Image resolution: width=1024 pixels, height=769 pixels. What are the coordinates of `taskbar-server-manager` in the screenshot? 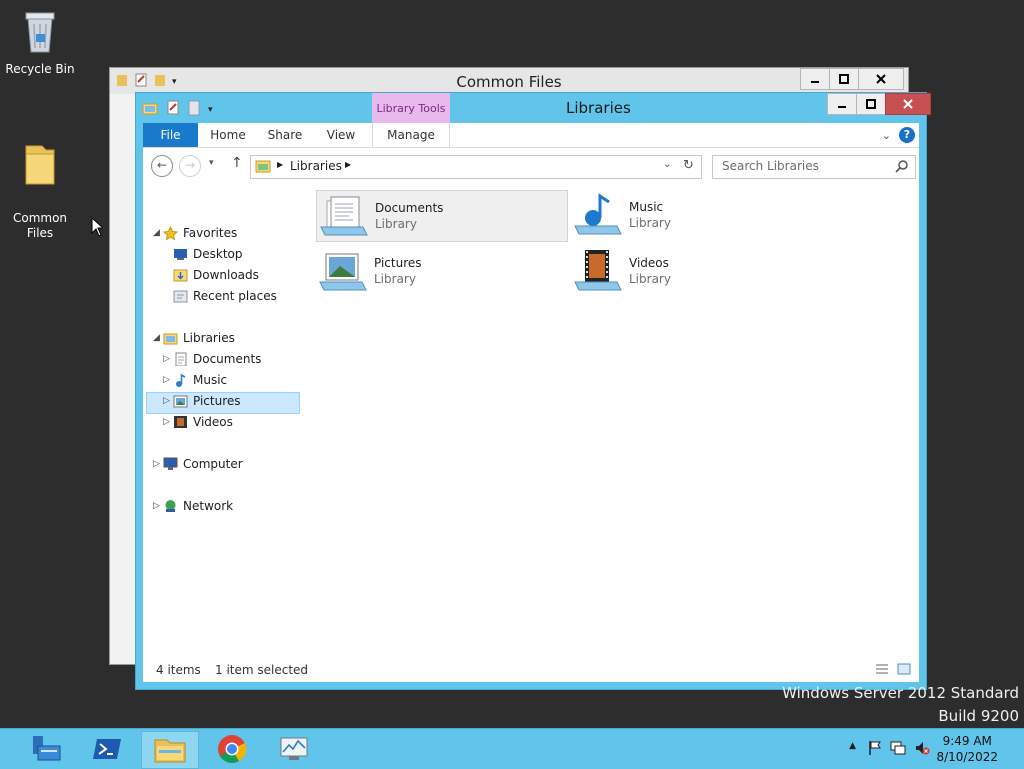 It's located at (46, 749).